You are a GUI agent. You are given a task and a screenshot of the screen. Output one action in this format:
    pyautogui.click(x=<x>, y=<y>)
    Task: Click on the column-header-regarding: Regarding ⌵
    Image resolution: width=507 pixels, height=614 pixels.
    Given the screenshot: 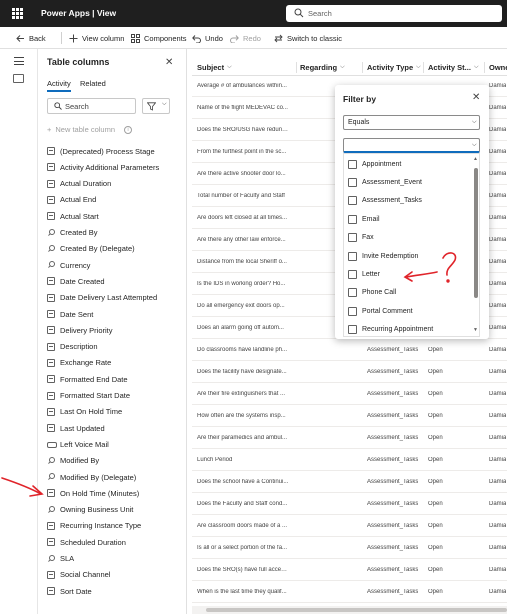 What is the action you would take?
    pyautogui.click(x=322, y=67)
    